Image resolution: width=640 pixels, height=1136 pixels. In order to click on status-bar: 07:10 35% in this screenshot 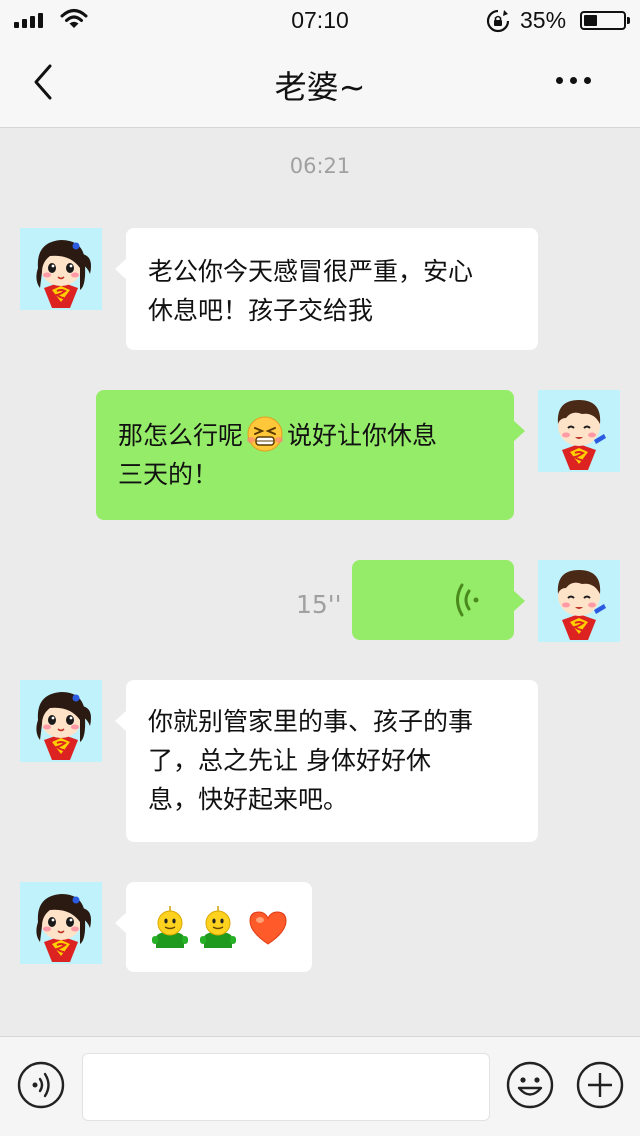, I will do `click(320, 20)`.